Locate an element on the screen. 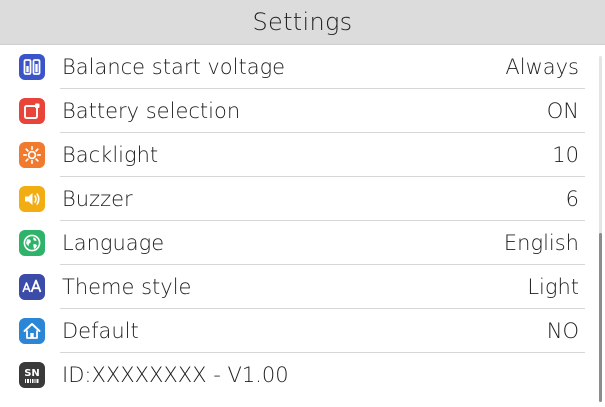 The width and height of the screenshot is (605, 407). serial-number-icon-text: SN is located at coordinates (32, 373).